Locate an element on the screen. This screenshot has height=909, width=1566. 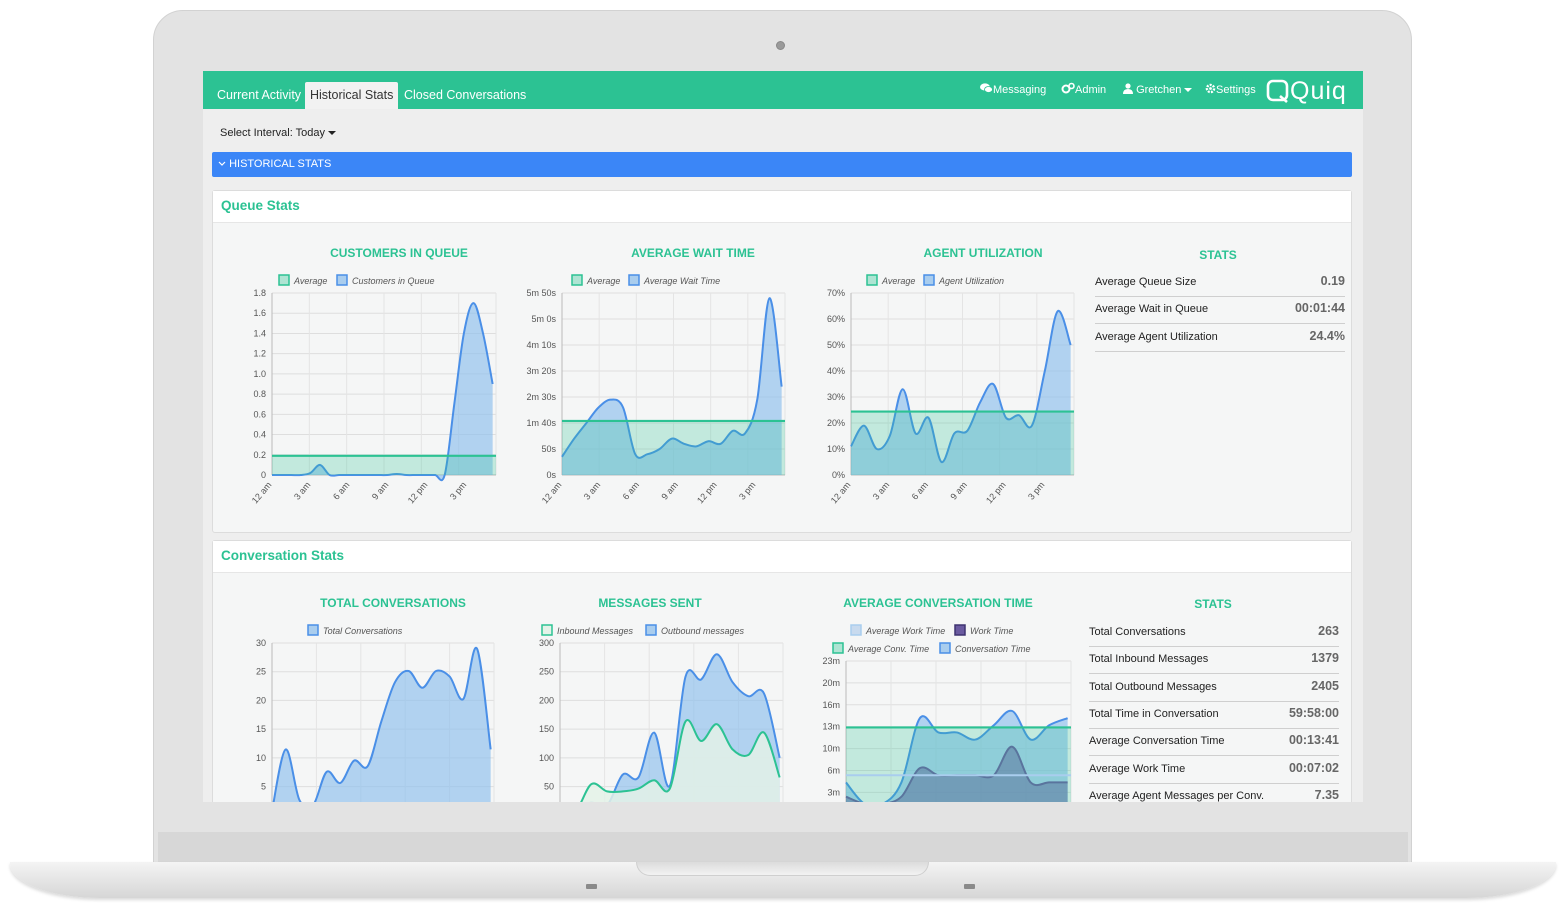
y-tick-label: 16m is located at coordinates (831, 705).